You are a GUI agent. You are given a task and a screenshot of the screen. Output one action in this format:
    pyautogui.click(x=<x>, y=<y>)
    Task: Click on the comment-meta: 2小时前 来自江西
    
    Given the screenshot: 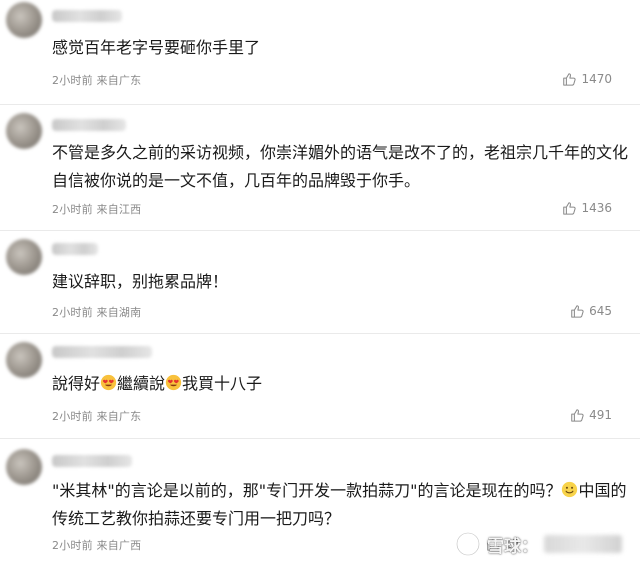 What is the action you would take?
    pyautogui.click(x=96, y=209)
    